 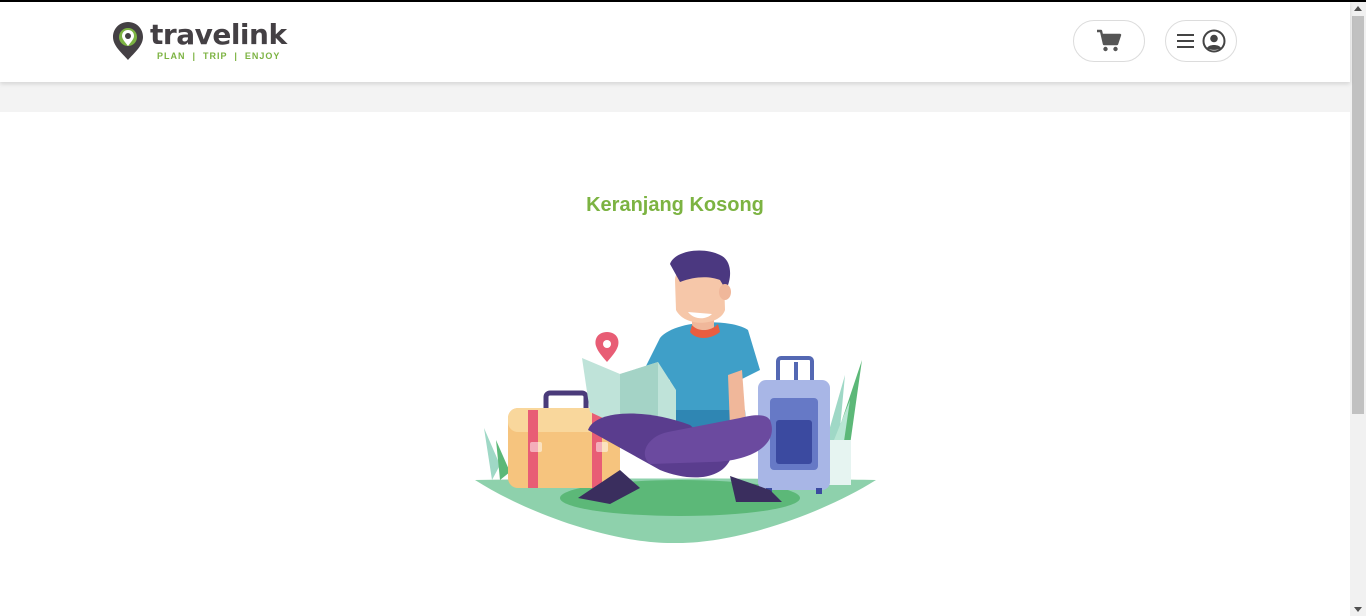 I want to click on hamburger-menu-icon, so click(x=1185, y=41).